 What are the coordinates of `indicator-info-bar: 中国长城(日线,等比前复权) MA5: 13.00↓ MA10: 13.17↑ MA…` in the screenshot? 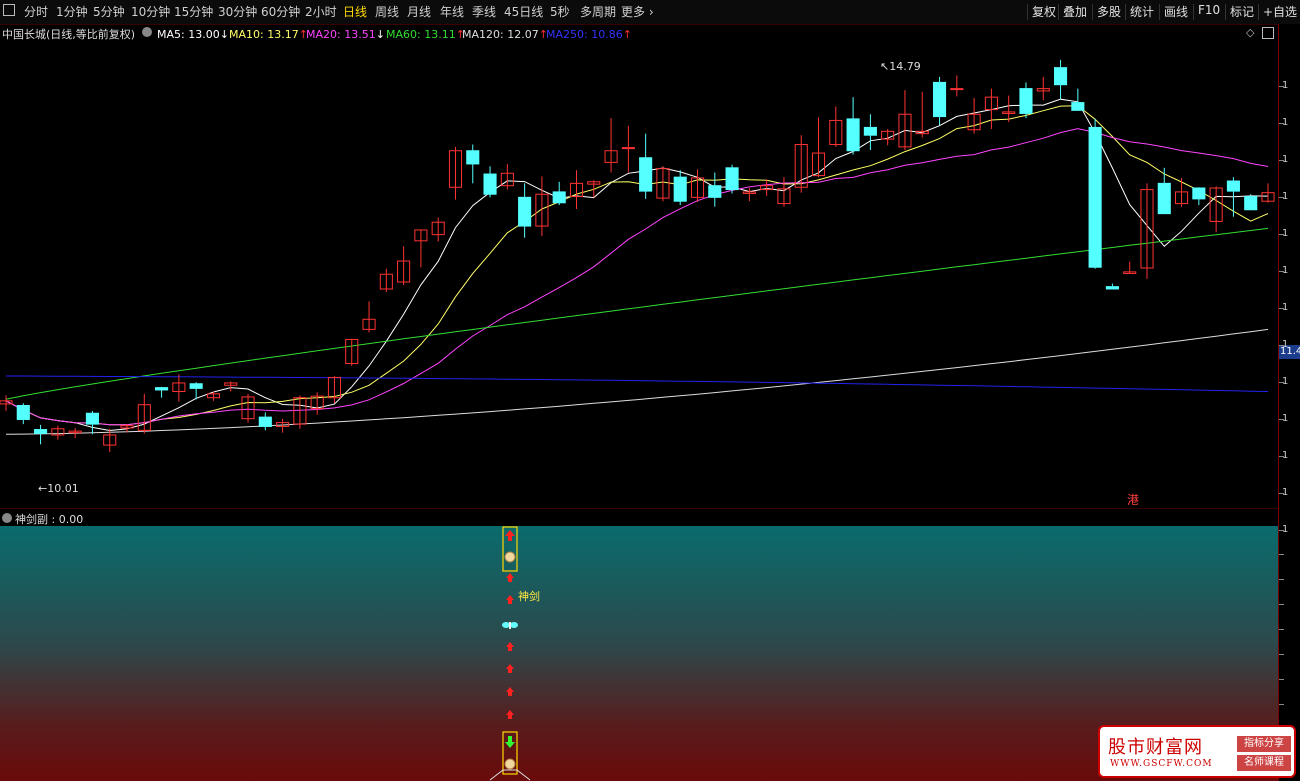 It's located at (650, 33).